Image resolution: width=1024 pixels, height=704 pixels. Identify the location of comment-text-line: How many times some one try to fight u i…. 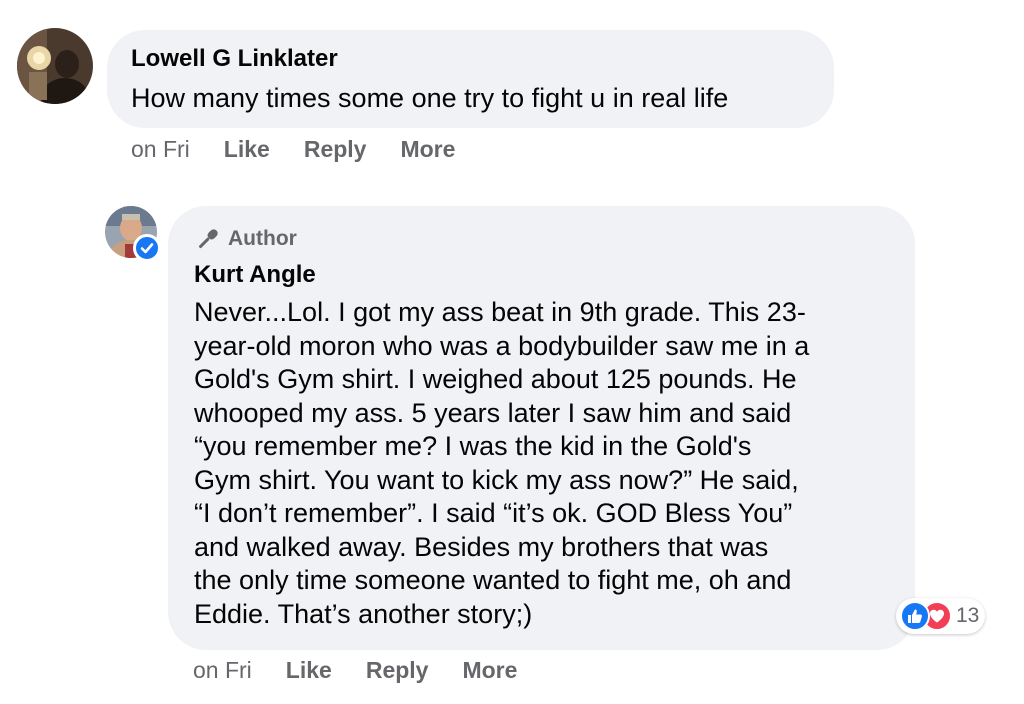
(430, 98).